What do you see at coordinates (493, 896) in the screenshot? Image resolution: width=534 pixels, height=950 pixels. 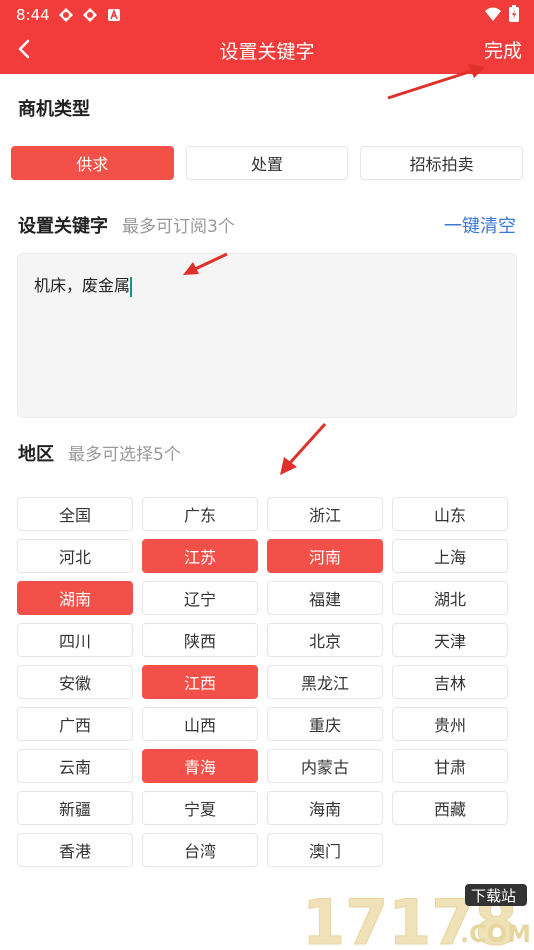 I see `svg-text: 下载站` at bounding box center [493, 896].